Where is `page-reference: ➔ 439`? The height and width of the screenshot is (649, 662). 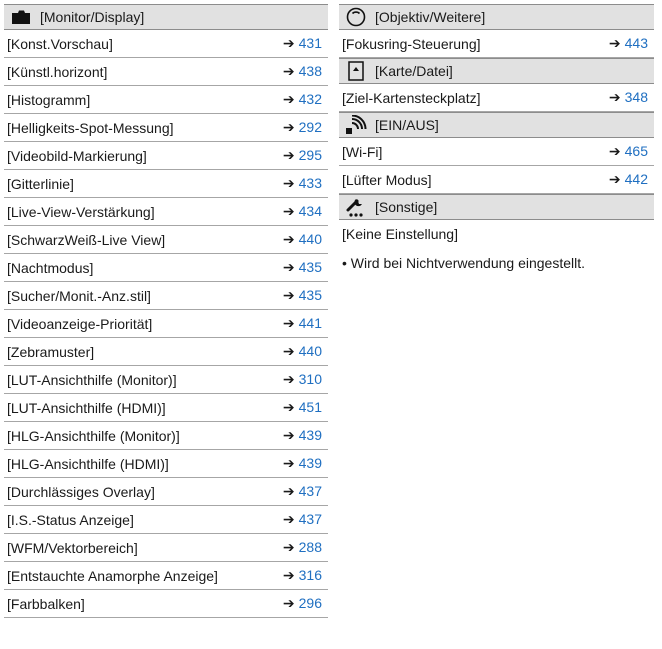 page-reference: ➔ 439 is located at coordinates (302, 435).